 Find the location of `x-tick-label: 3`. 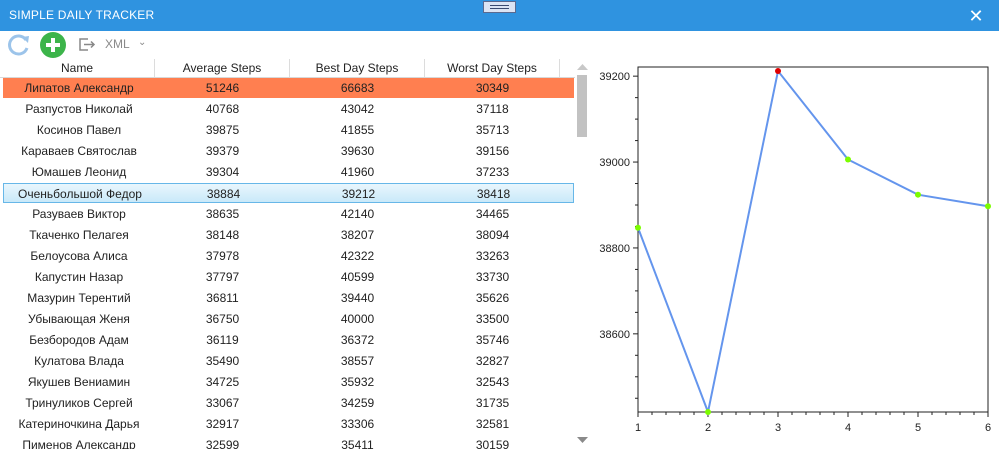

x-tick-label: 3 is located at coordinates (778, 428).